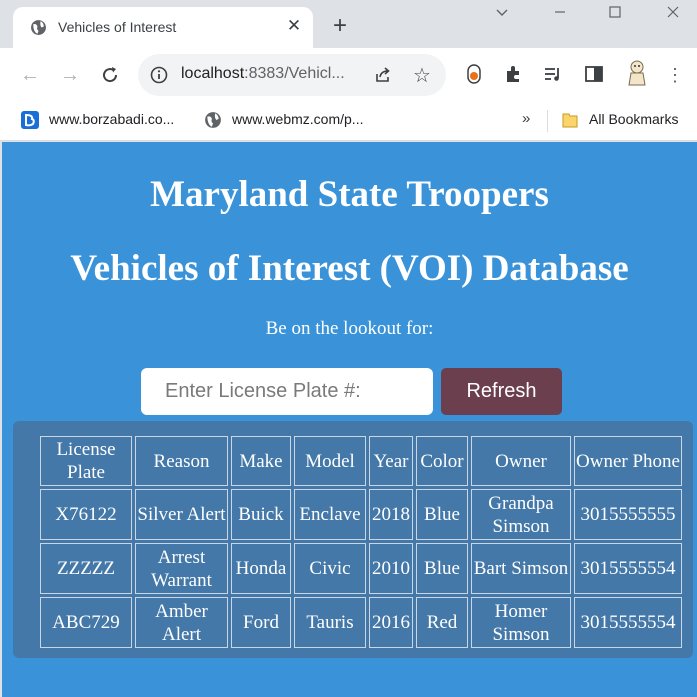 The image size is (697, 697). I want to click on bookmarks-divider, so click(547, 121).